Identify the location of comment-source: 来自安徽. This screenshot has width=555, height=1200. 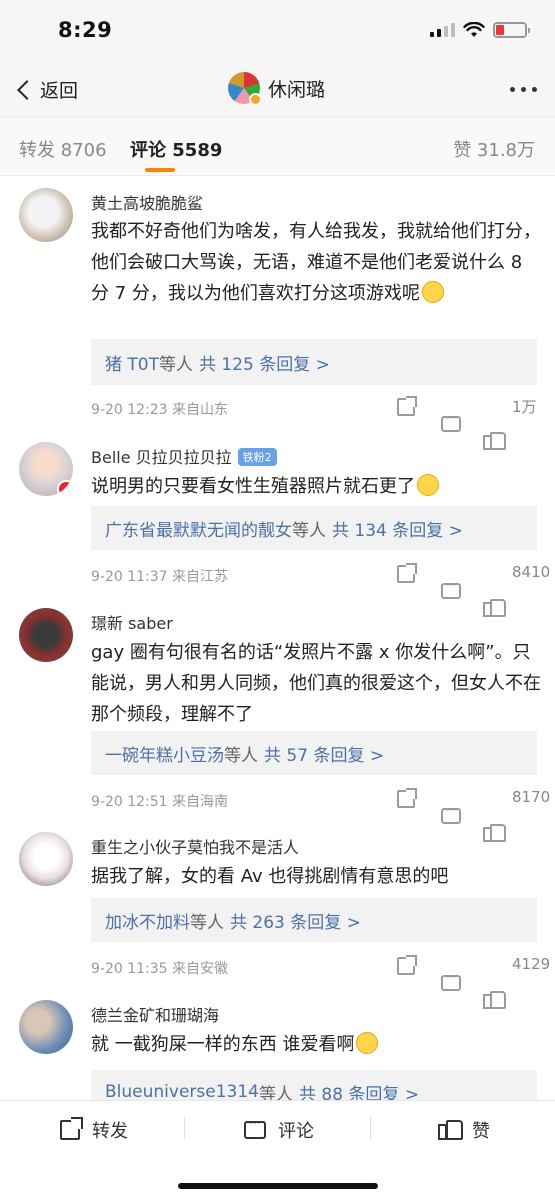
(200, 969).